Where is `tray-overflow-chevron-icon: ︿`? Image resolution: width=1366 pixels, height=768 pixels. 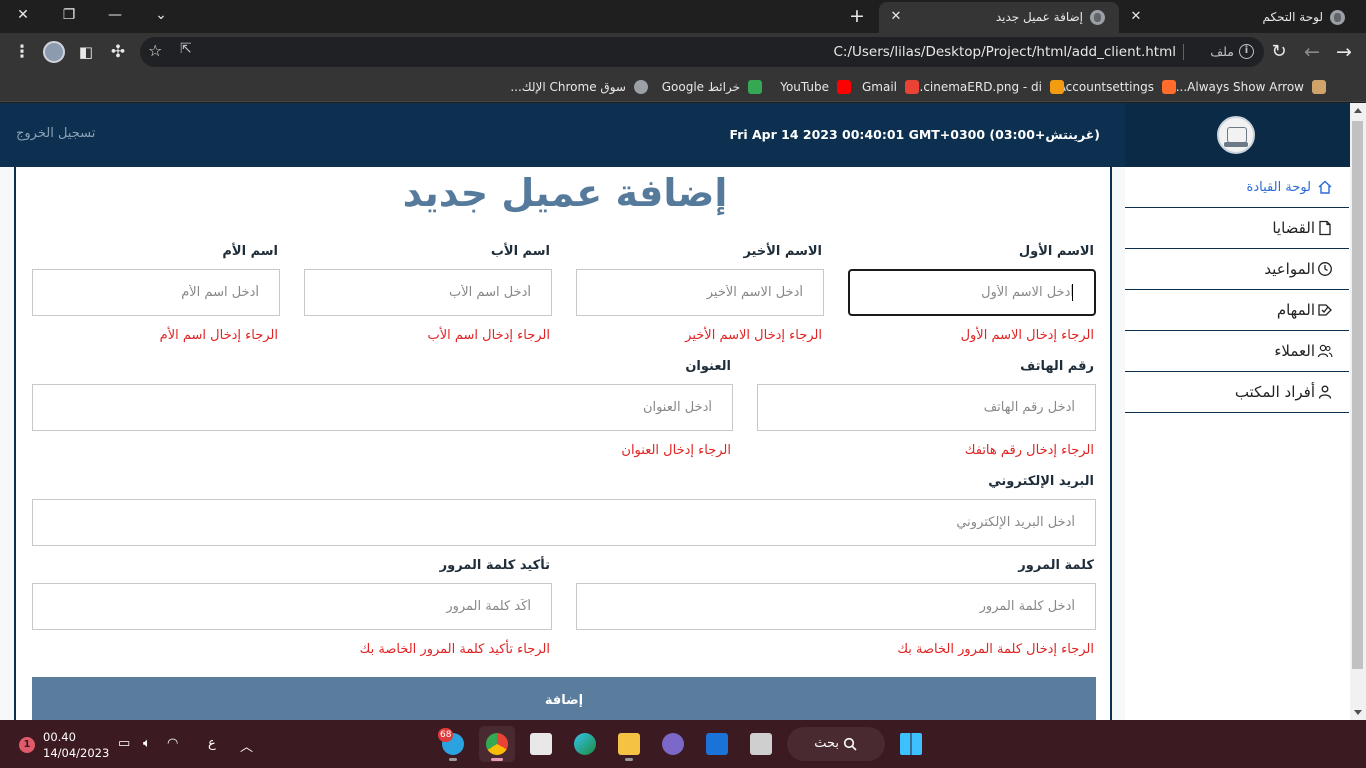
tray-overflow-chevron-icon: ︿ is located at coordinates (246, 745).